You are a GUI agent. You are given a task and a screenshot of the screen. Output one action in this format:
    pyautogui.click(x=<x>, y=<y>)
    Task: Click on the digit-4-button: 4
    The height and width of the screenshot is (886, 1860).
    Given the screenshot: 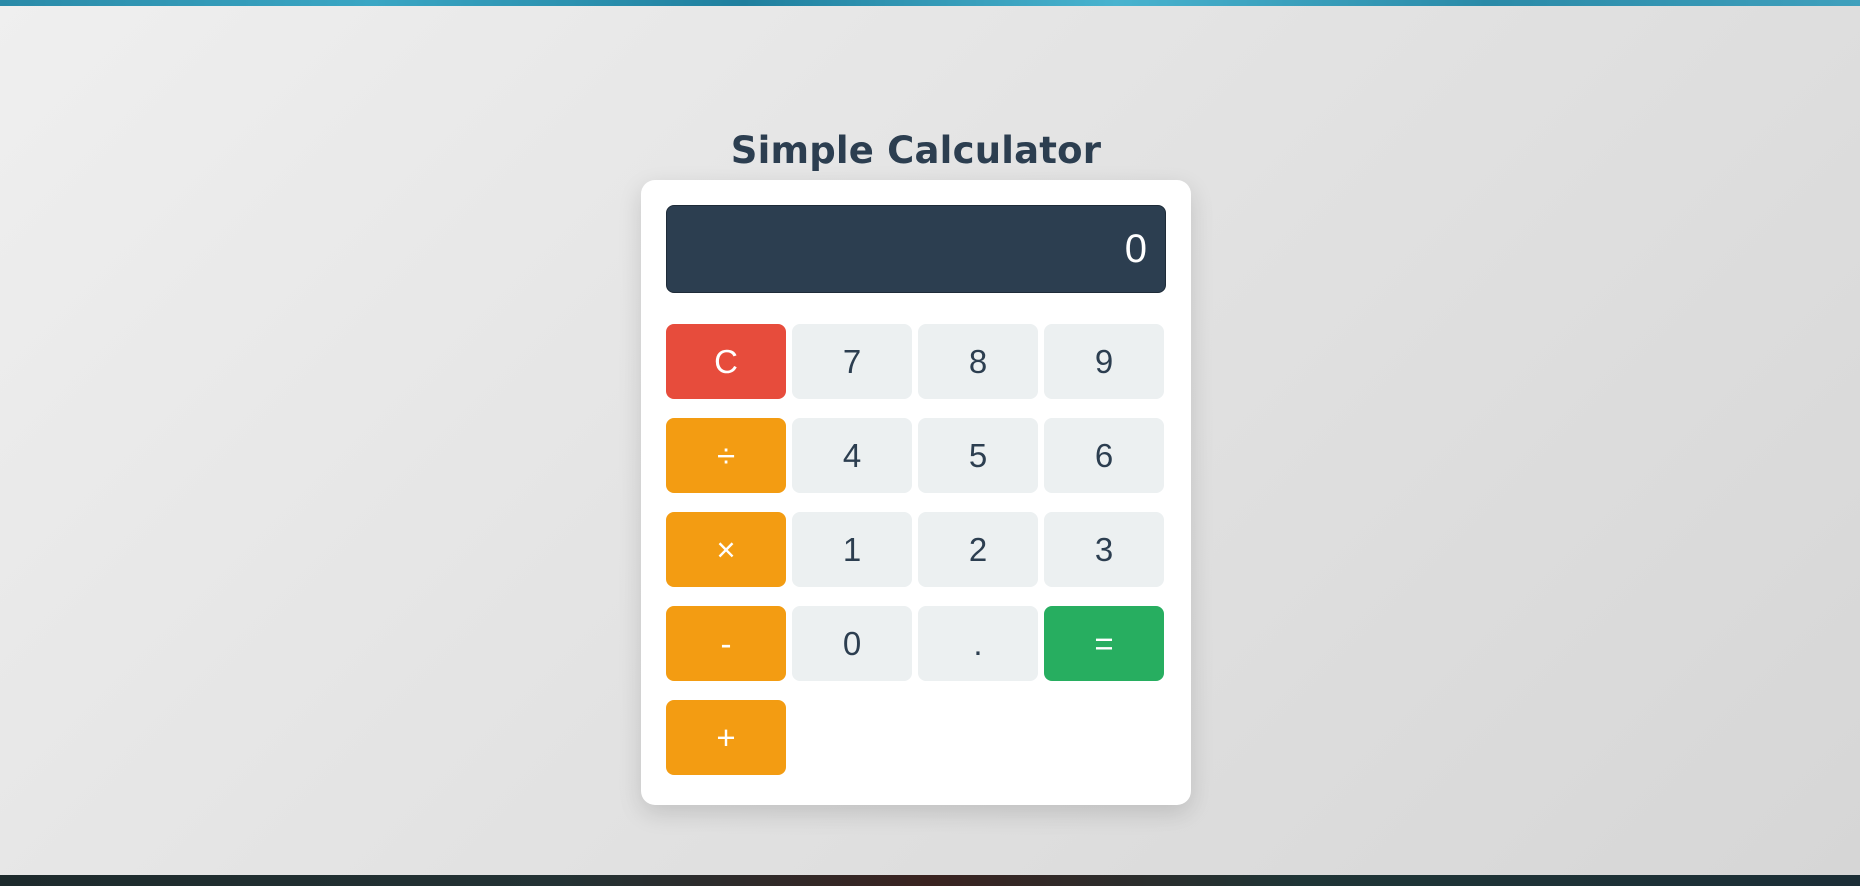 What is the action you would take?
    pyautogui.click(x=852, y=455)
    